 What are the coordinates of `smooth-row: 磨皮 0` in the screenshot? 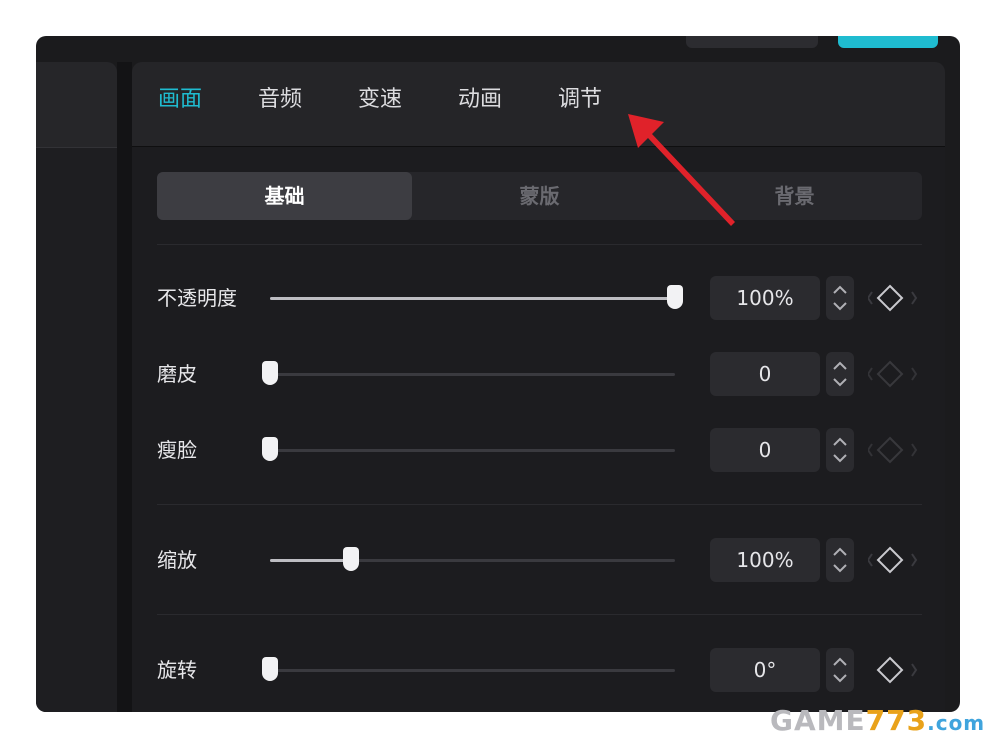 It's located at (538, 374).